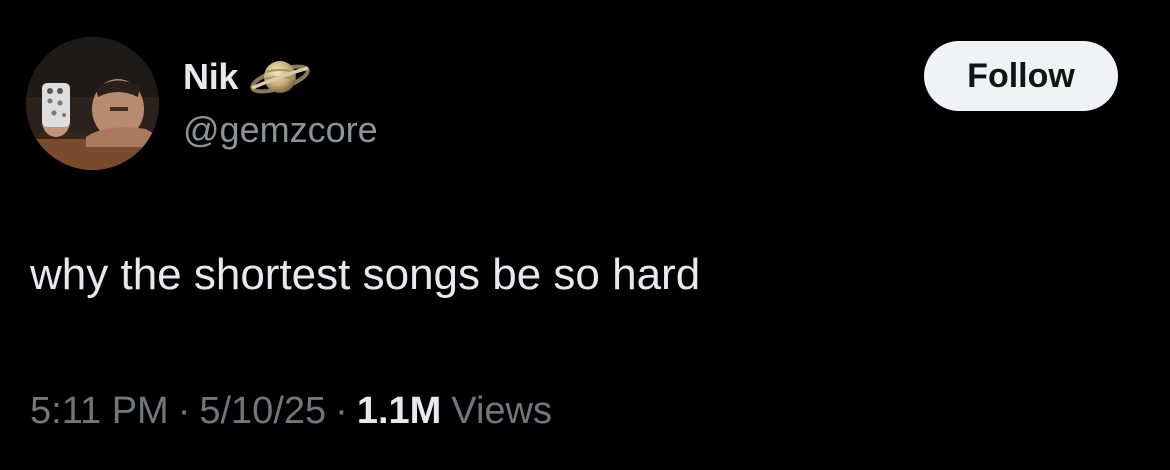  Describe the element at coordinates (280, 130) in the screenshot. I see `author-handle: @gemzcore` at that location.